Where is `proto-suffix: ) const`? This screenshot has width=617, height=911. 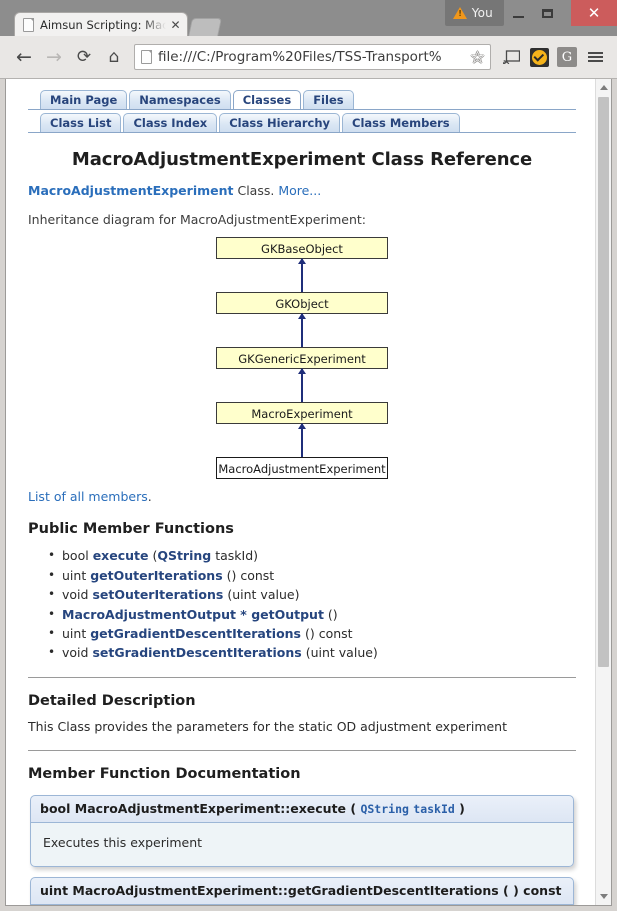 proto-suffix: ) const is located at coordinates (537, 891).